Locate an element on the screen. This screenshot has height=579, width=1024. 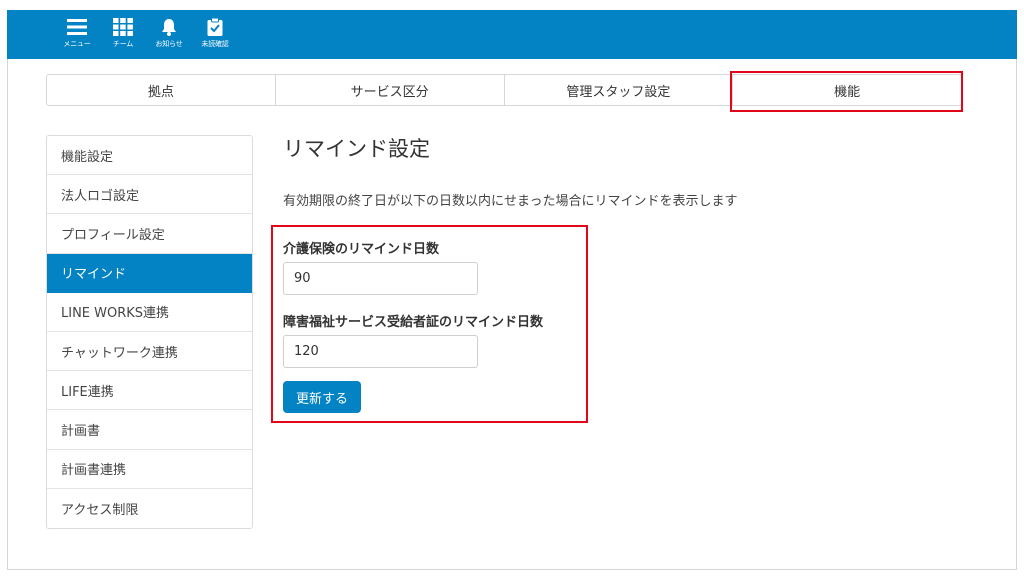
care-insurance-remind-days-input is located at coordinates (380, 278).